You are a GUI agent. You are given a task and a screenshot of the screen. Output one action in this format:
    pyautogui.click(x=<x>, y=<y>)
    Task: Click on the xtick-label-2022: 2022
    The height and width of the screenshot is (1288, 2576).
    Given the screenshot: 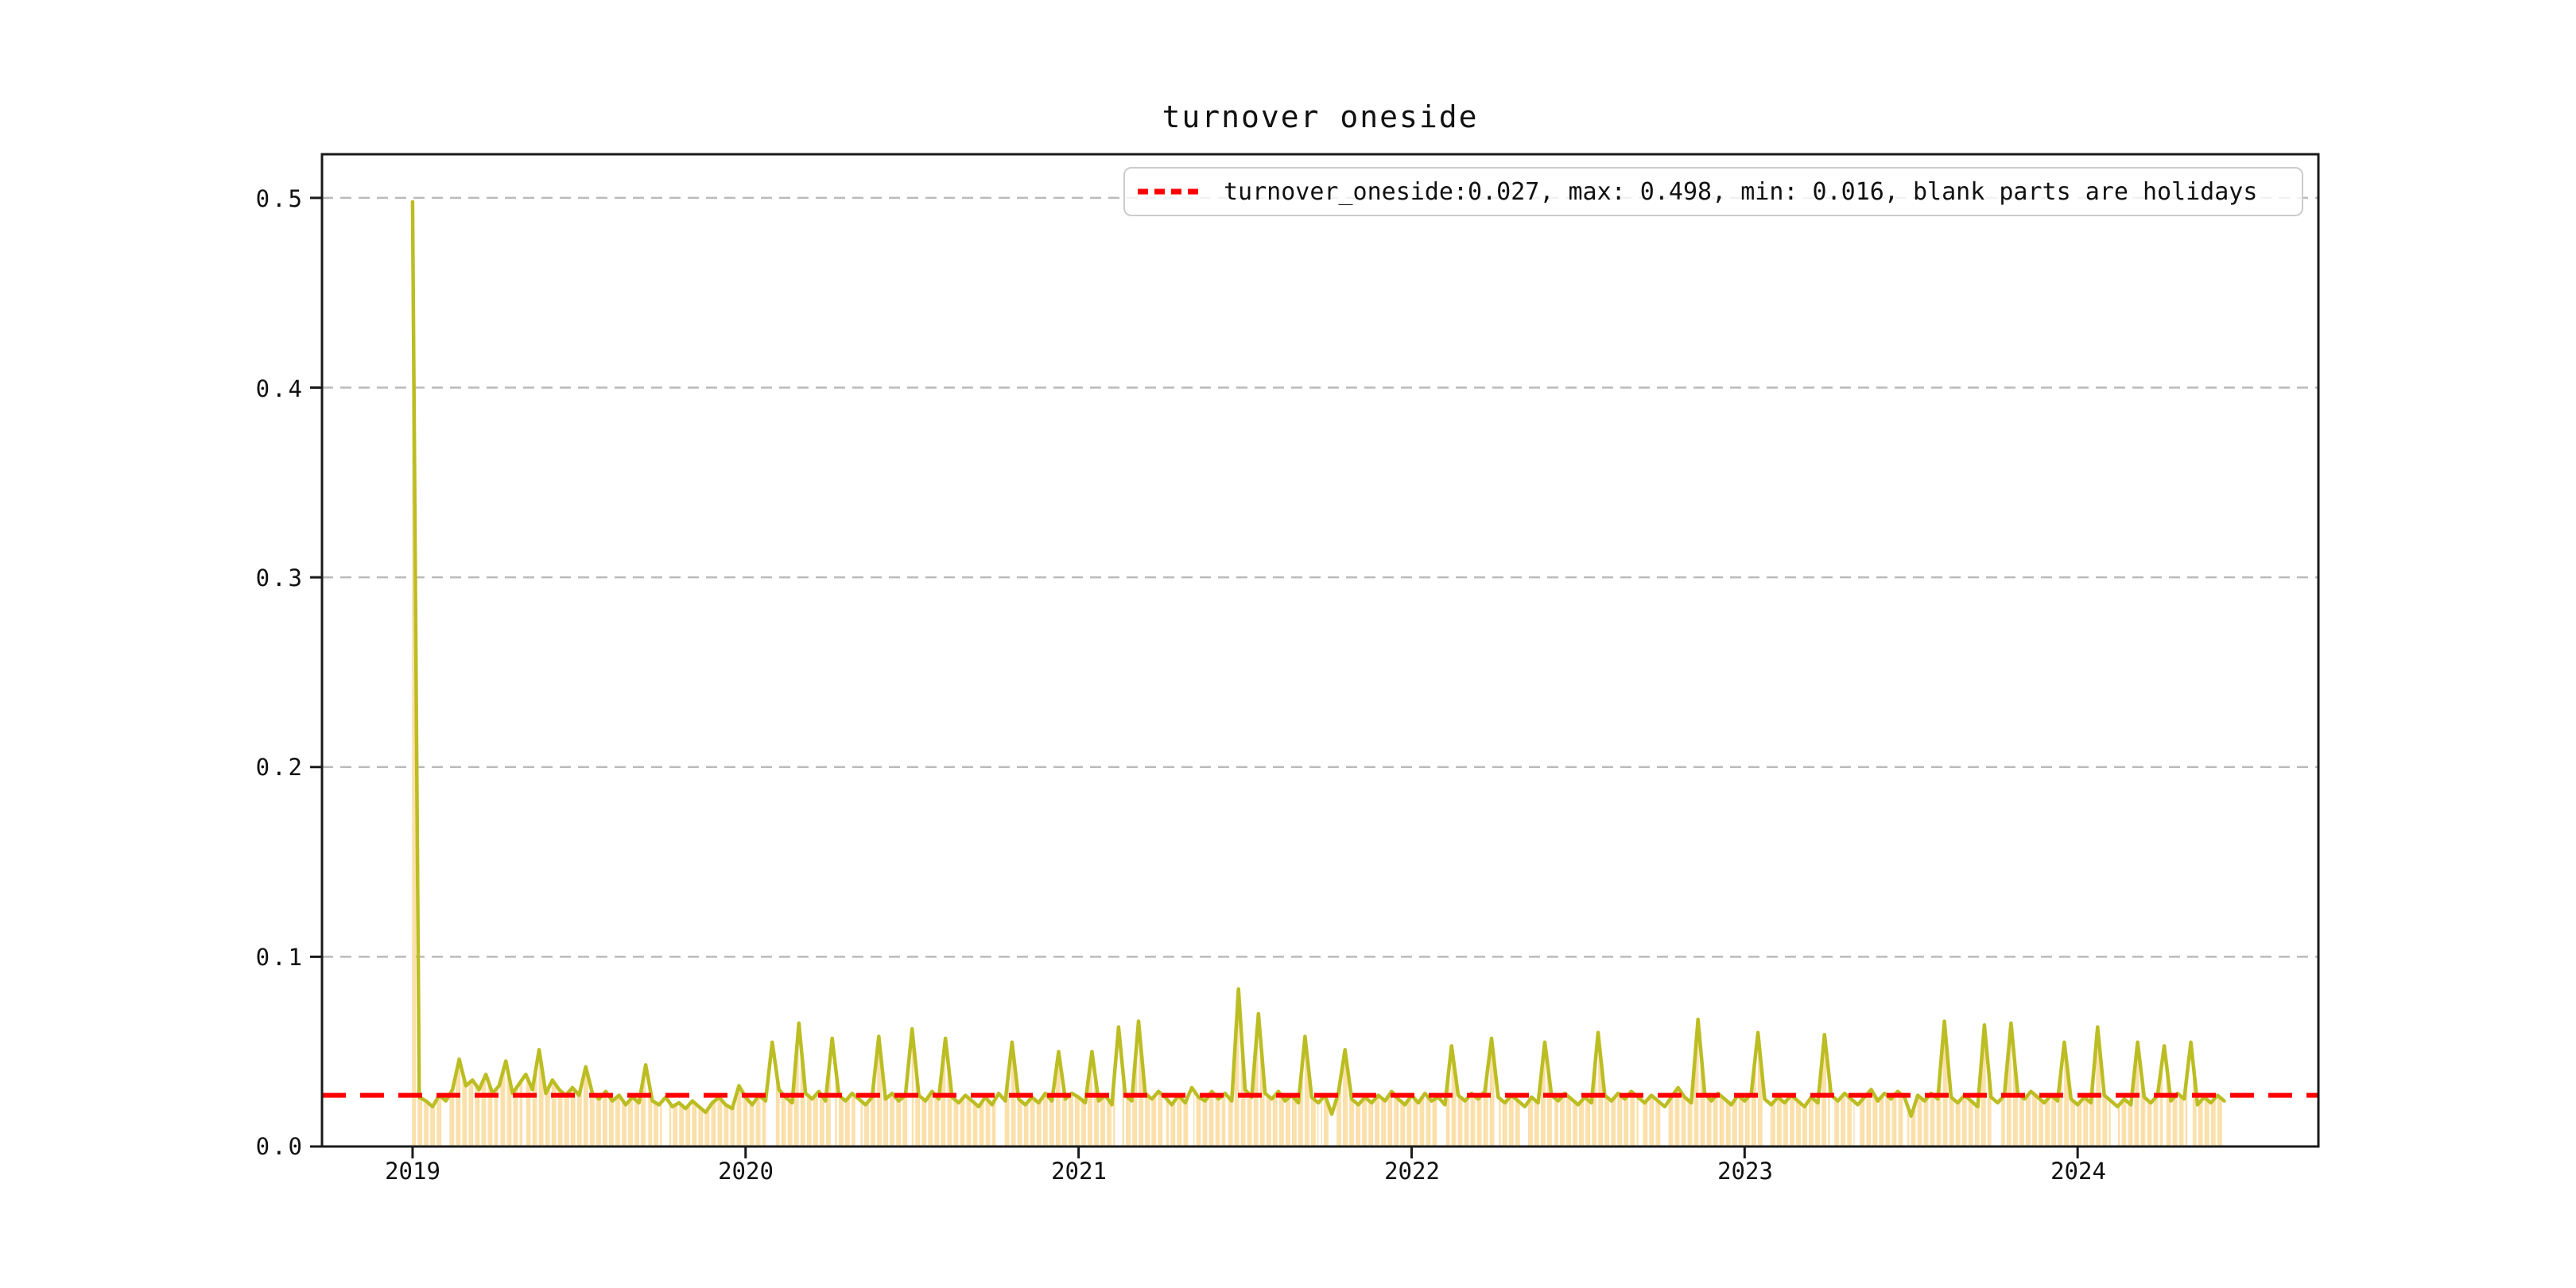 What is the action you would take?
    pyautogui.click(x=1412, y=1171)
    